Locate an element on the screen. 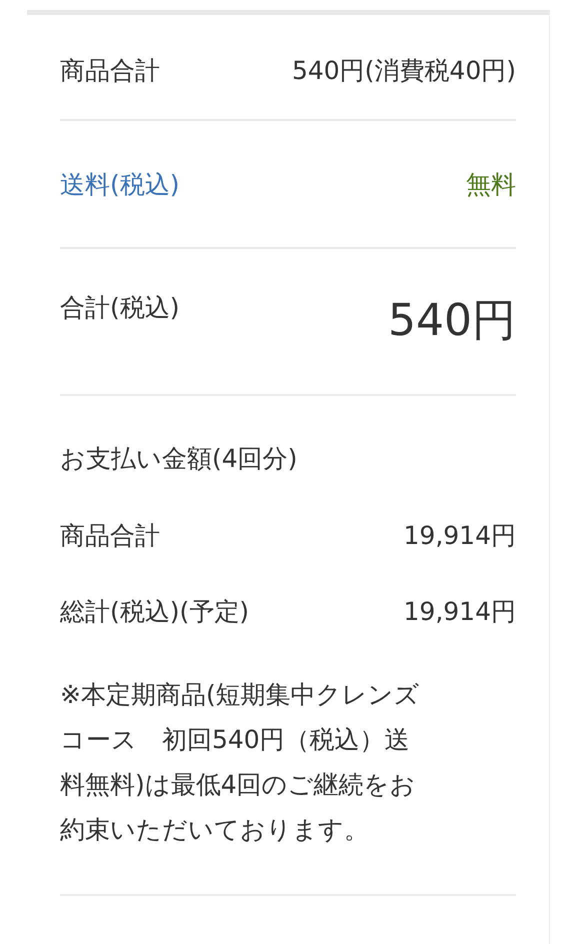  payment-label: 商品合計 is located at coordinates (110, 536).